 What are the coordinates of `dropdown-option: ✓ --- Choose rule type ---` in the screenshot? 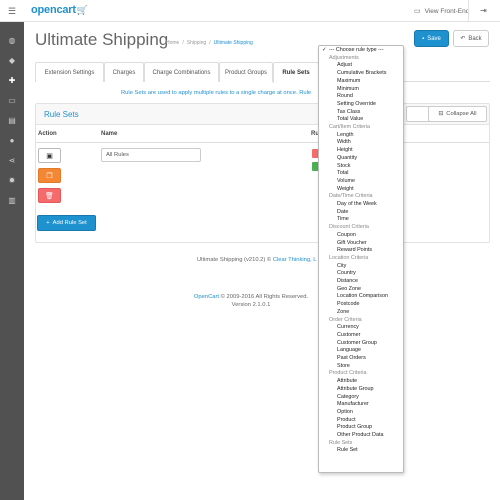 It's located at (361, 51).